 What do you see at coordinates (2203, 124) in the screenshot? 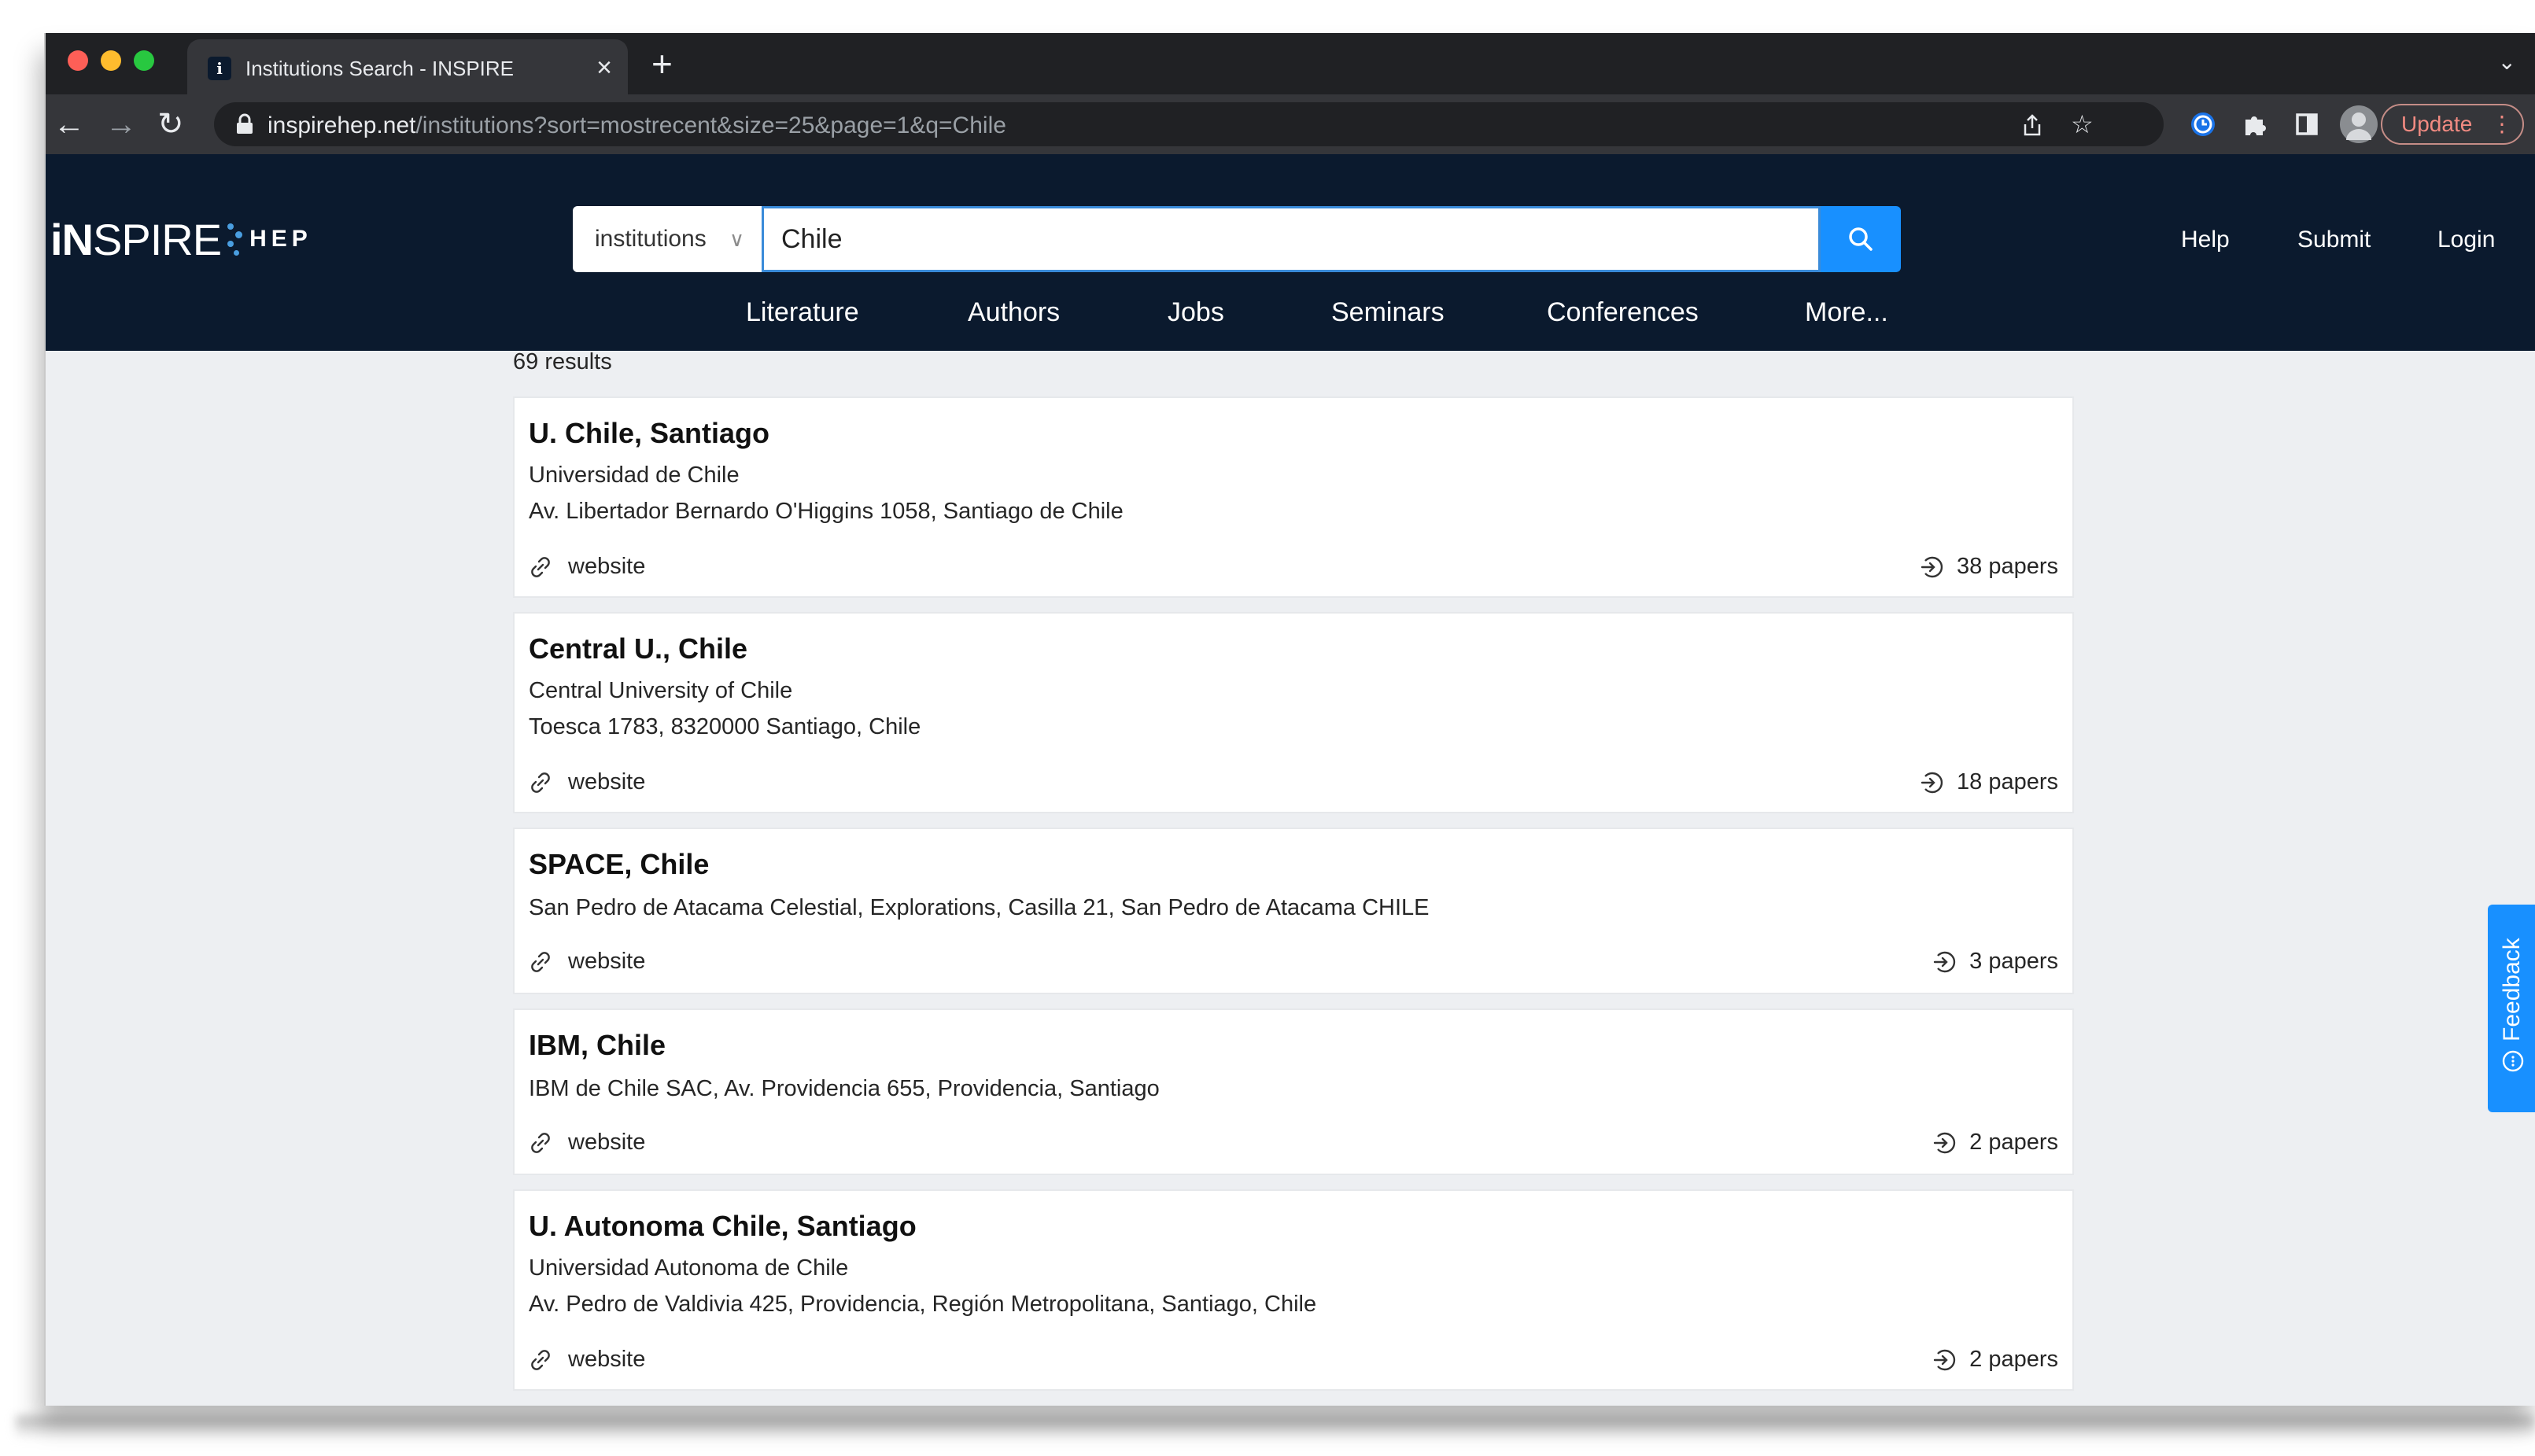
I see `extension-clock-icon` at bounding box center [2203, 124].